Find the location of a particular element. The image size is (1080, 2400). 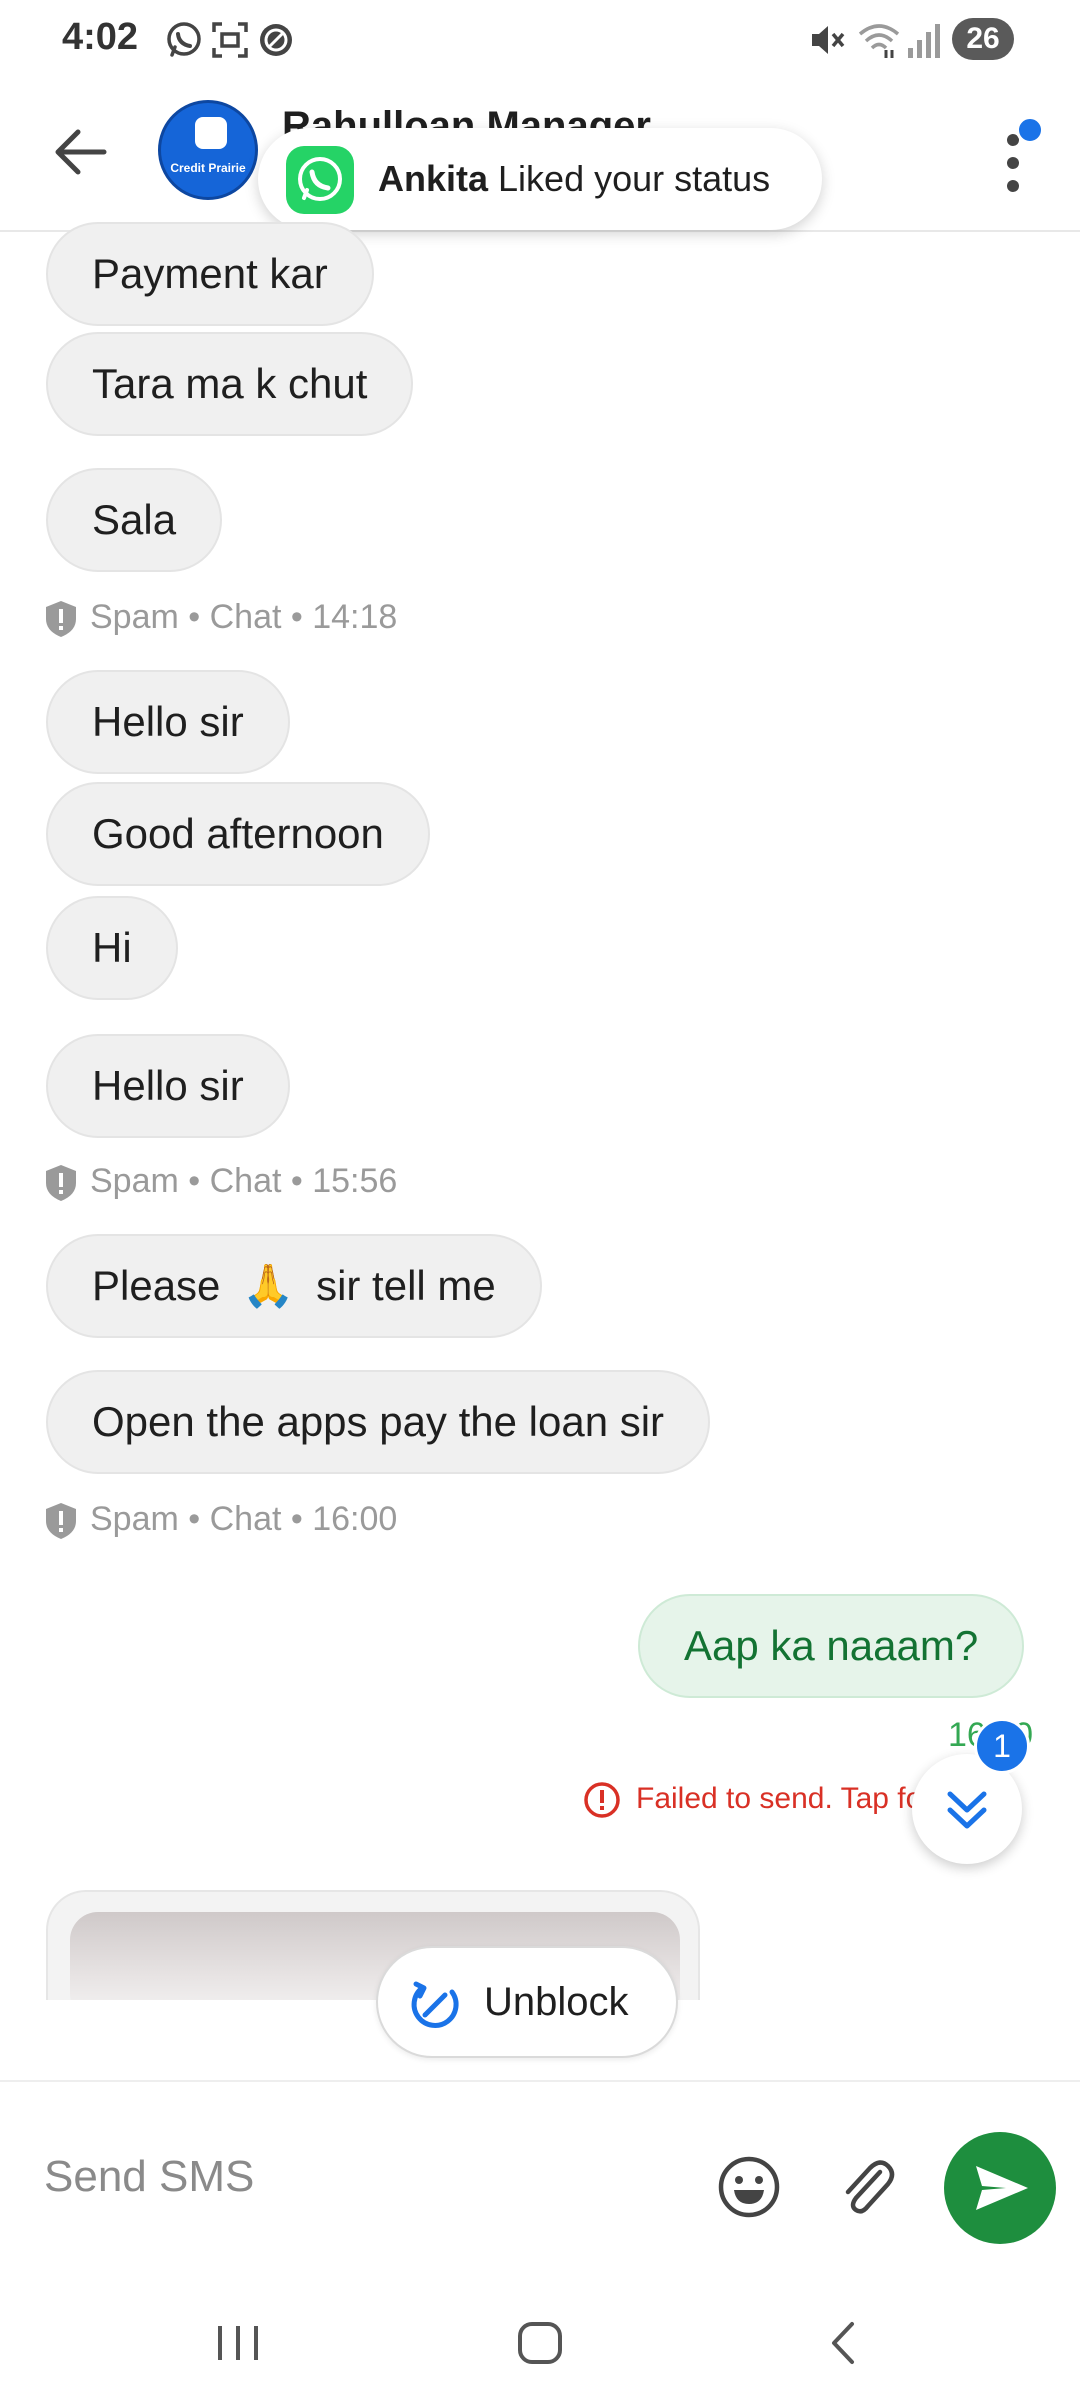

wifi-icon is located at coordinates (879, 41).